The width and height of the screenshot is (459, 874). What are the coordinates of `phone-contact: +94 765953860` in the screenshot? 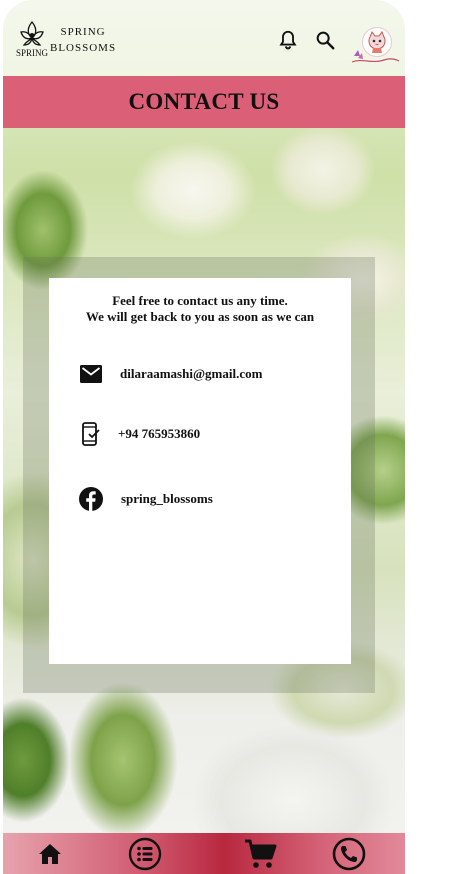 It's located at (139, 434).